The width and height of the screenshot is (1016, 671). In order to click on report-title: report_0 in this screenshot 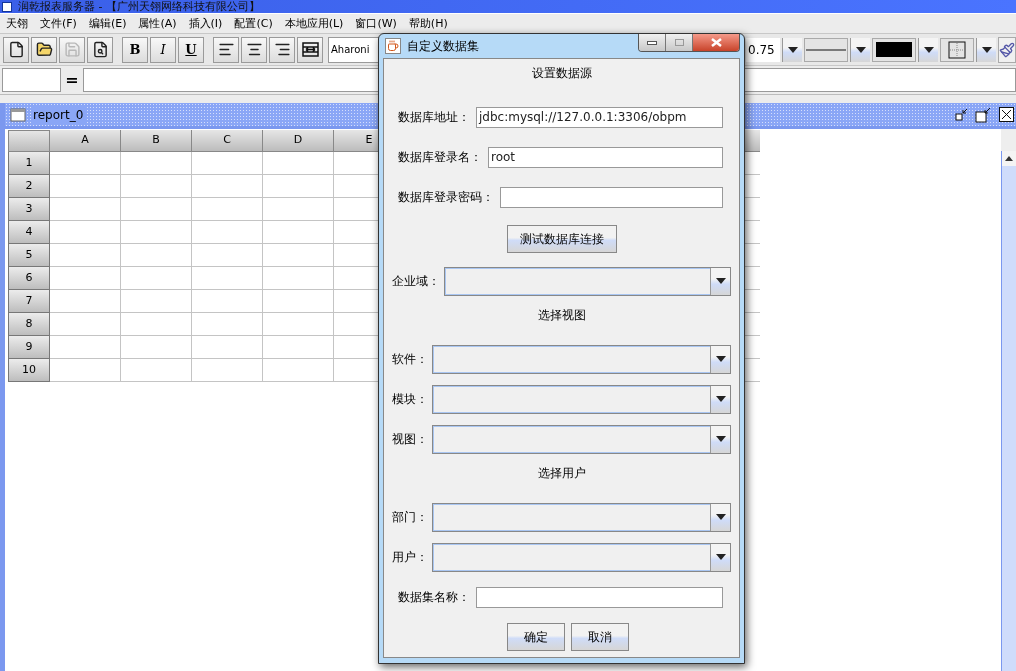, I will do `click(58, 114)`.